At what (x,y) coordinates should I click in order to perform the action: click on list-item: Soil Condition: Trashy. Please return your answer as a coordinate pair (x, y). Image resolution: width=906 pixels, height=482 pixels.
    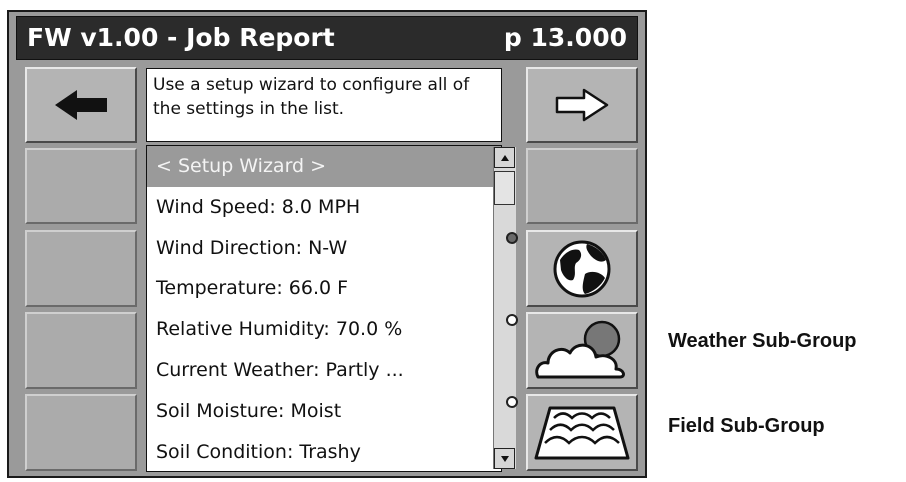
    Looking at the image, I should click on (324, 451).